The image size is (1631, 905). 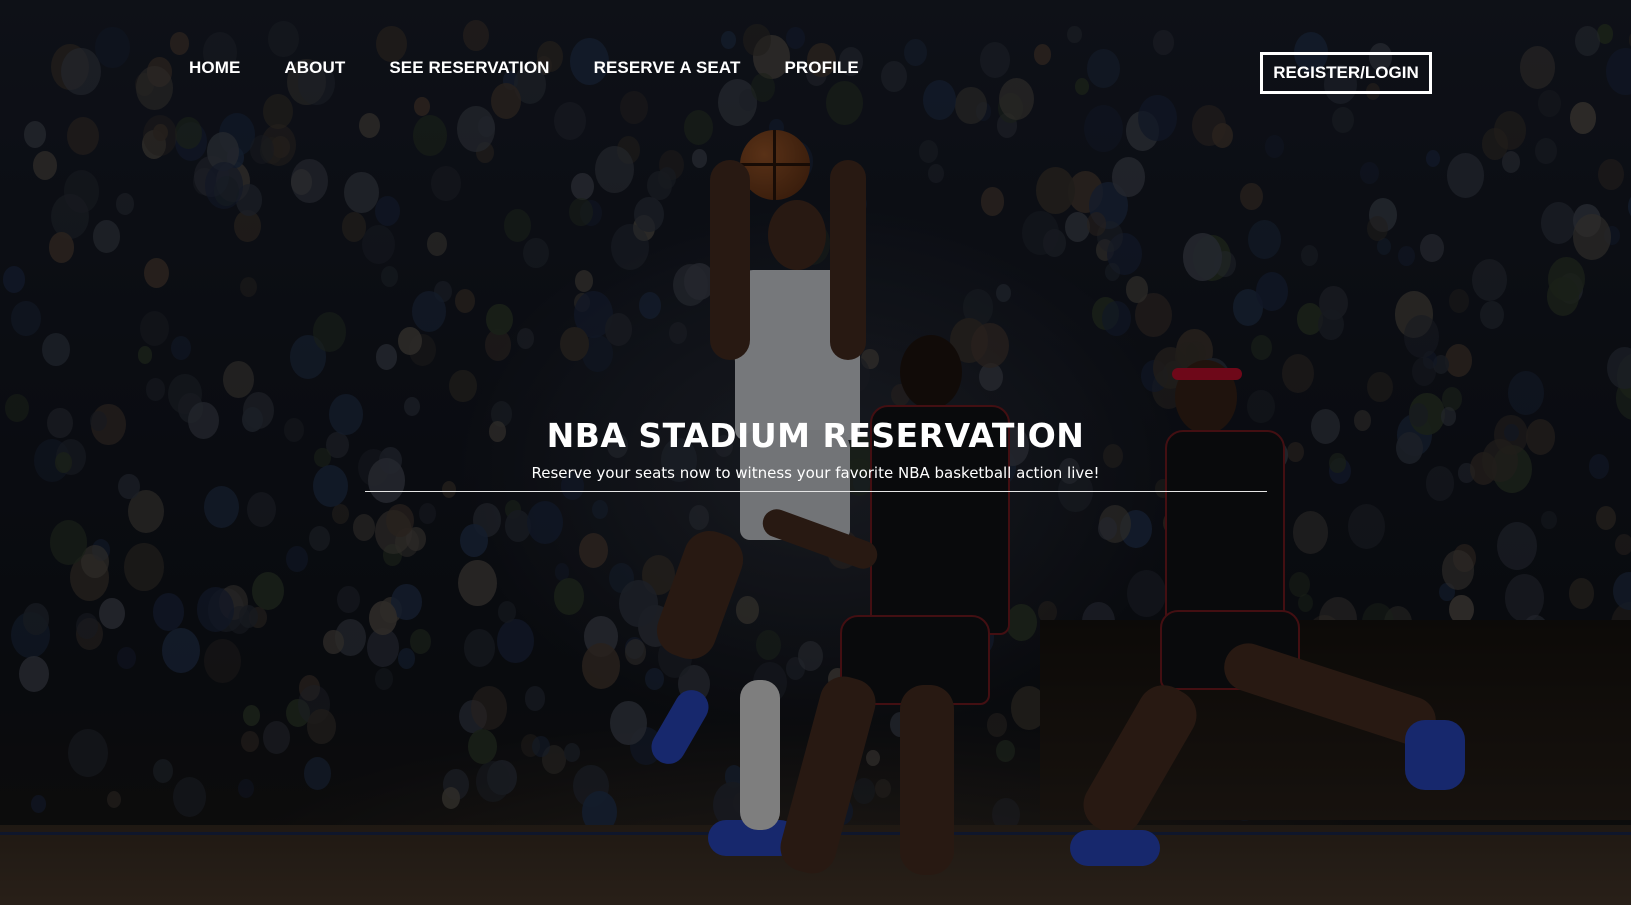 What do you see at coordinates (667, 68) in the screenshot?
I see `nav-link-reserve-a-seat: RESERVE A SEAT` at bounding box center [667, 68].